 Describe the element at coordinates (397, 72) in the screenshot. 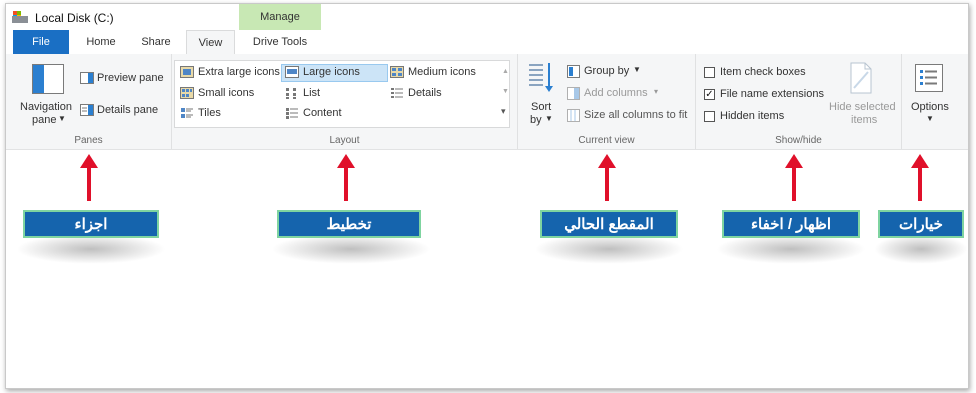

I see `medium-icons-icon` at that location.